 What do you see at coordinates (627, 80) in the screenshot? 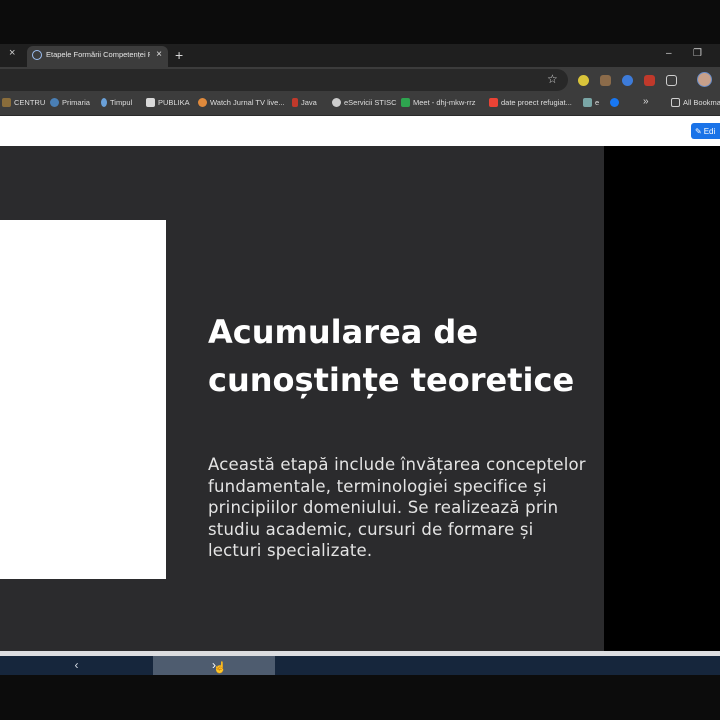
I see `extension-audio-icon` at bounding box center [627, 80].